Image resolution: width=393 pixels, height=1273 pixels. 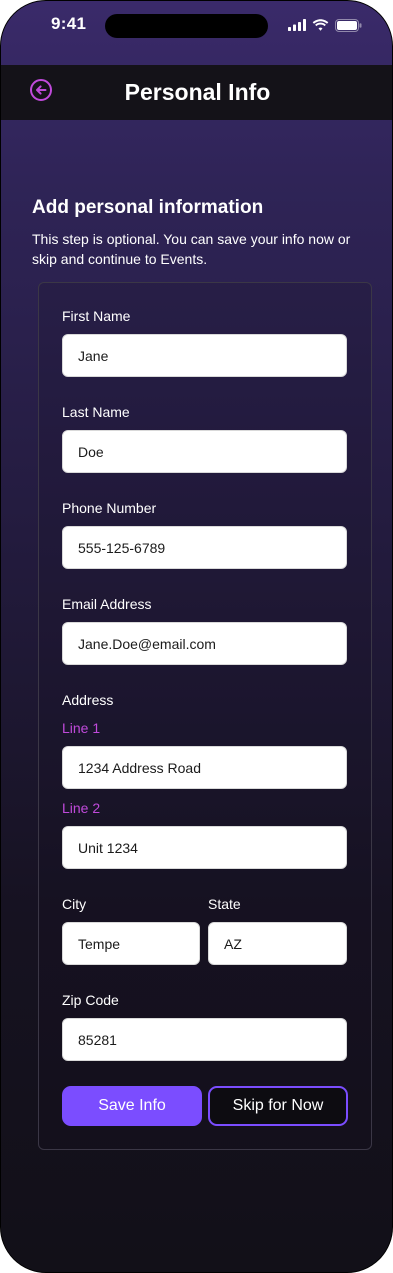 I want to click on first-name-input, so click(x=204, y=355).